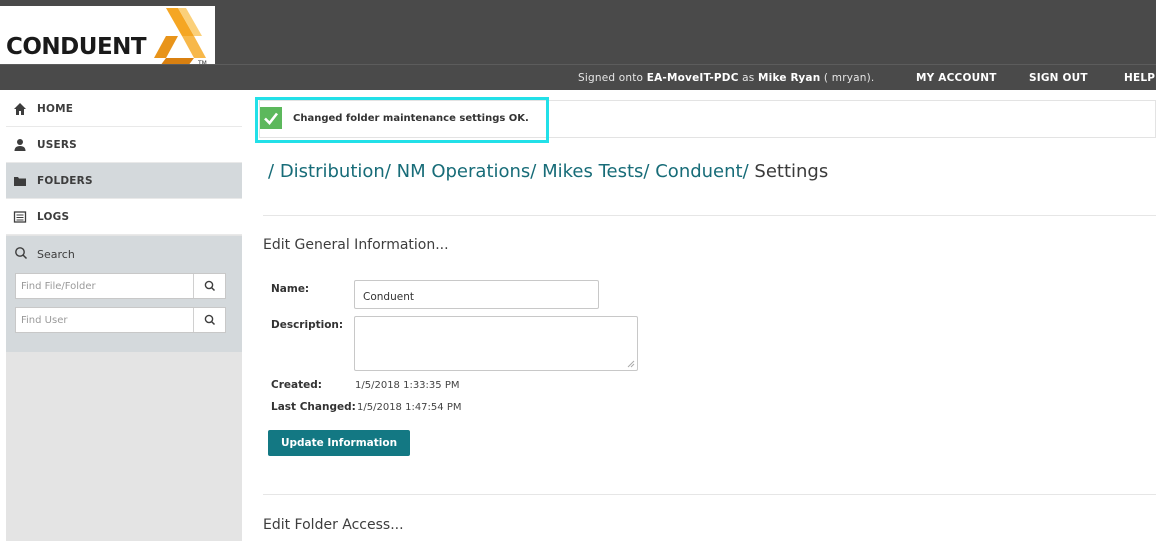  Describe the element at coordinates (105, 320) in the screenshot. I see `find-user-input` at that location.